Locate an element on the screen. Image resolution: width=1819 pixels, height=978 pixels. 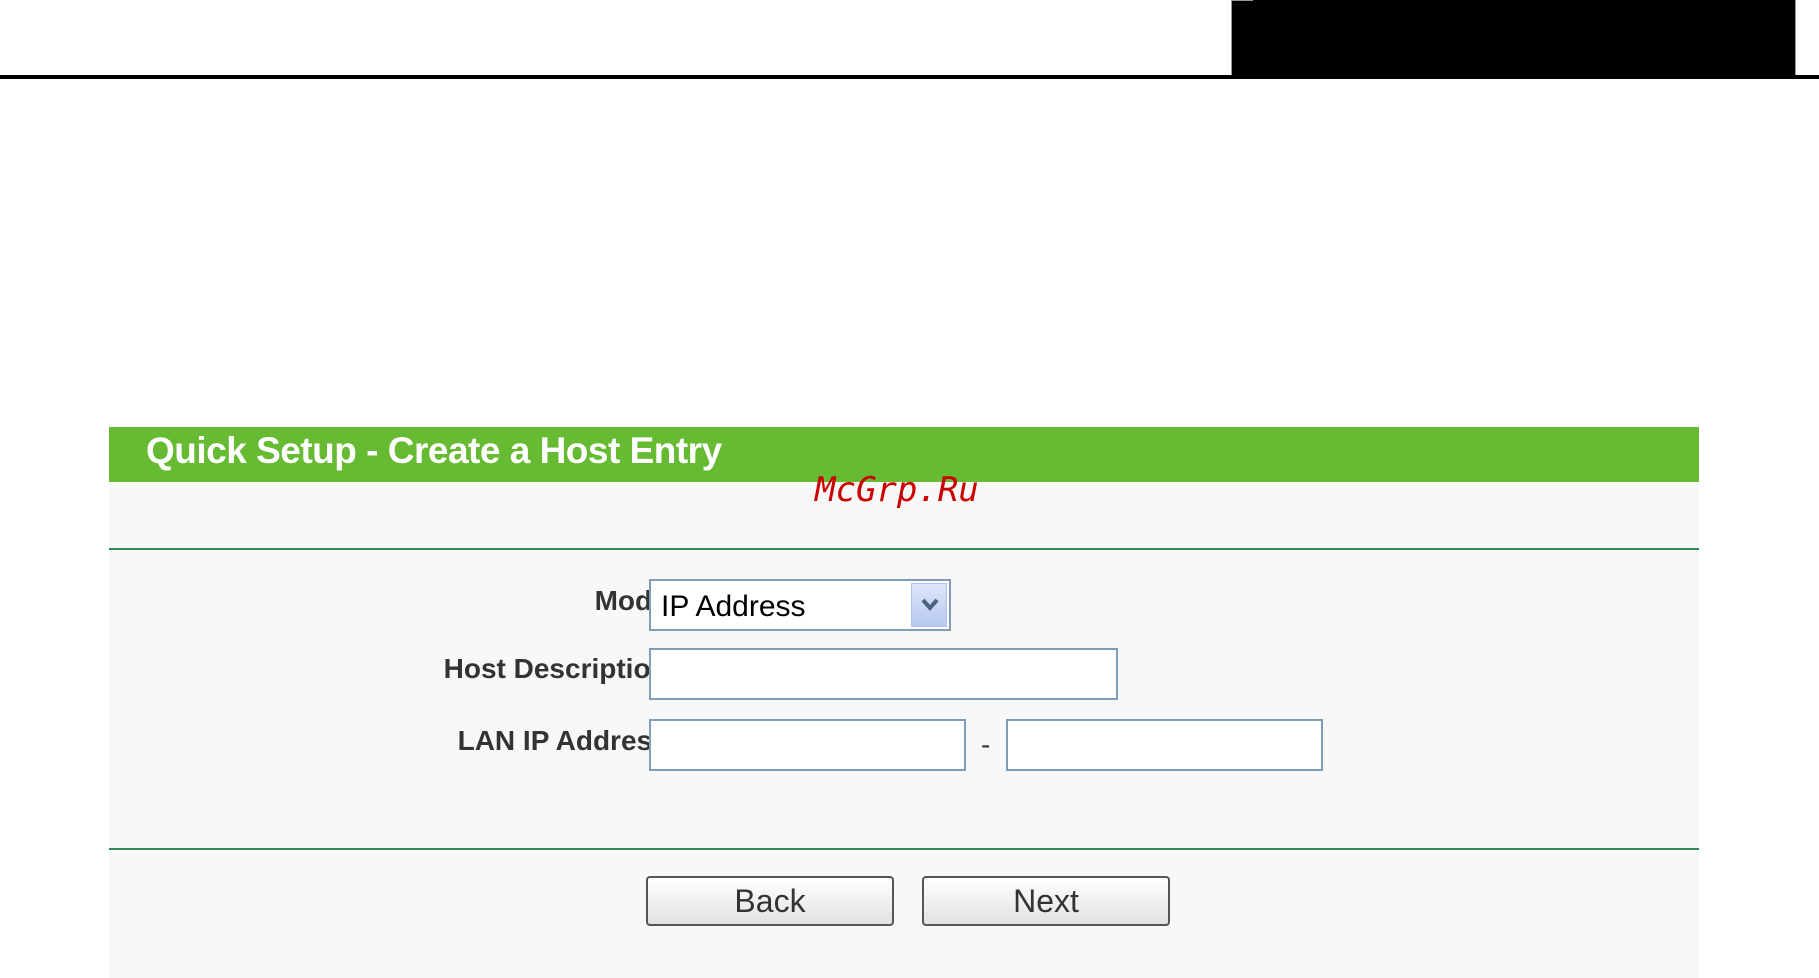
back-button: Back is located at coordinates (770, 901).